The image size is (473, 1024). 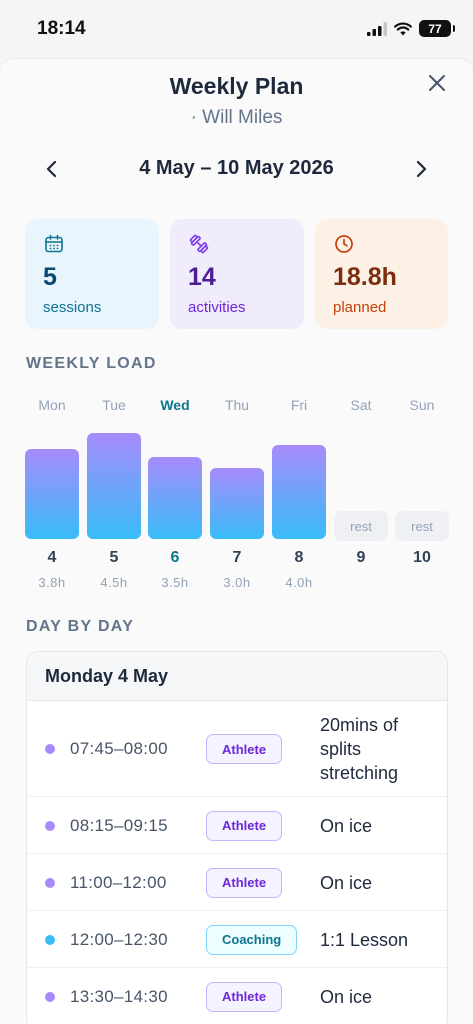 I want to click on wifi-icon, so click(x=403, y=28).